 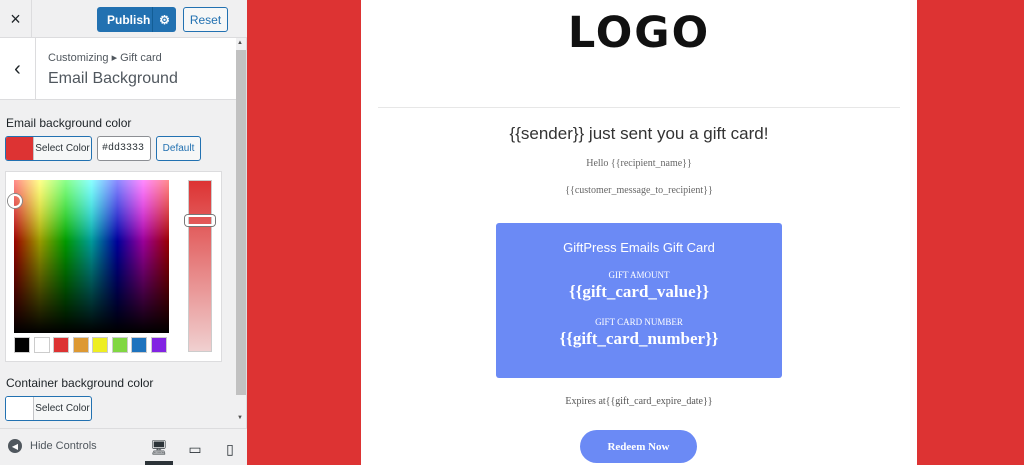 What do you see at coordinates (164, 19) in the screenshot?
I see `publish-settings-gear-icon: ⚙` at bounding box center [164, 19].